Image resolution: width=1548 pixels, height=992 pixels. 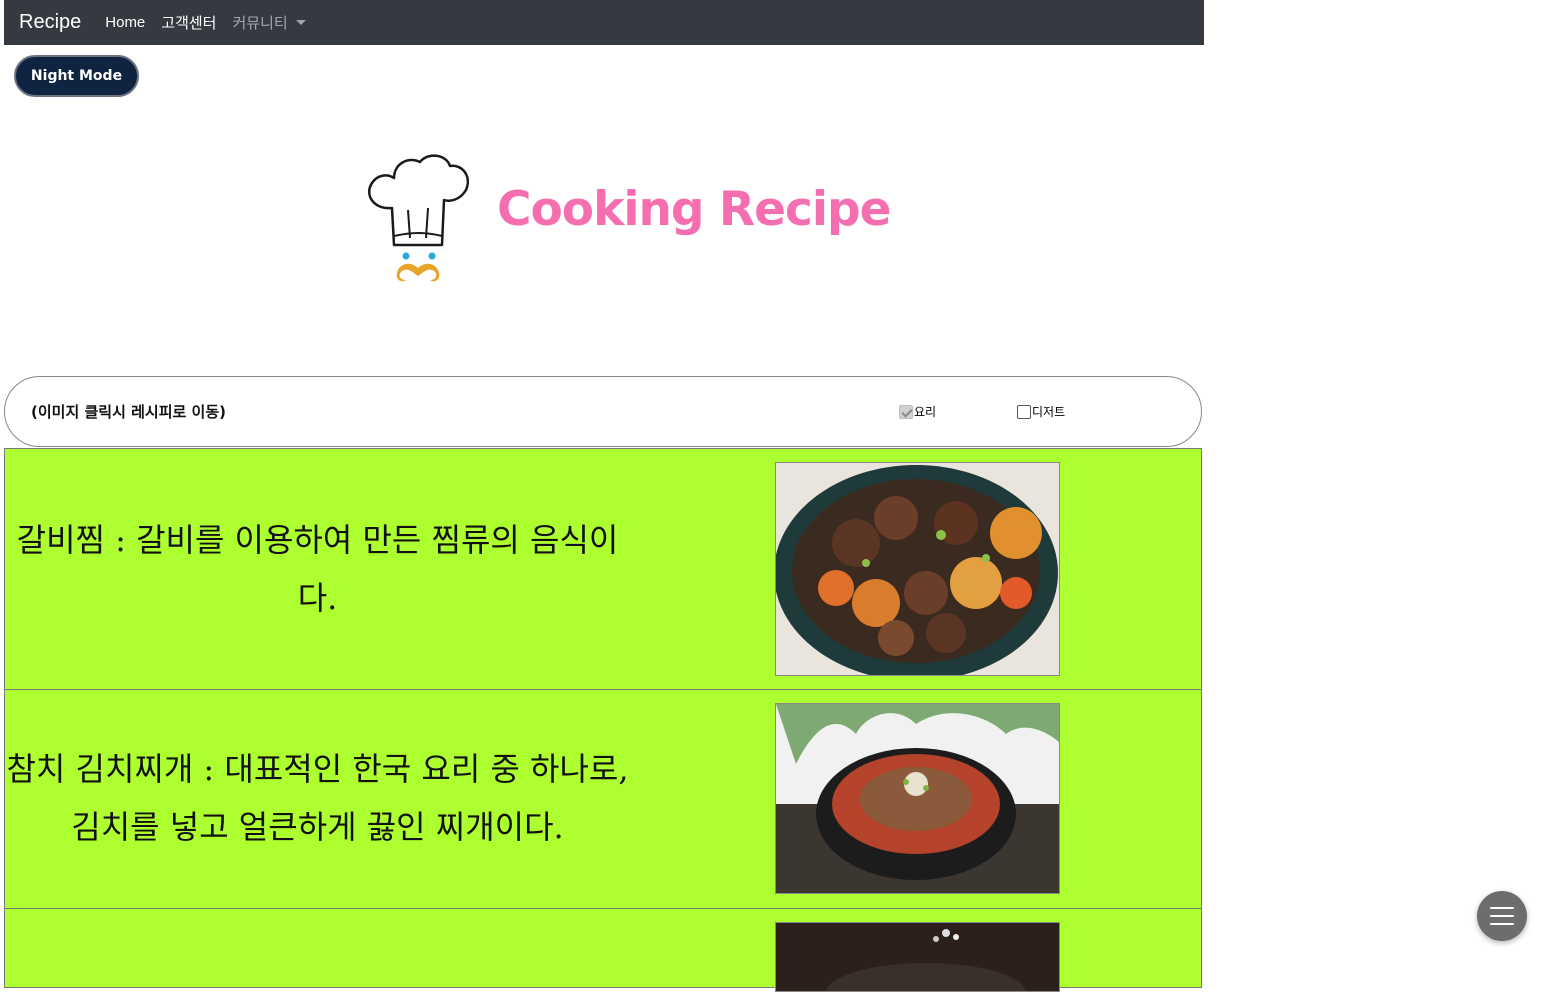 What do you see at coordinates (917, 569) in the screenshot?
I see `galbijjim-photo` at bounding box center [917, 569].